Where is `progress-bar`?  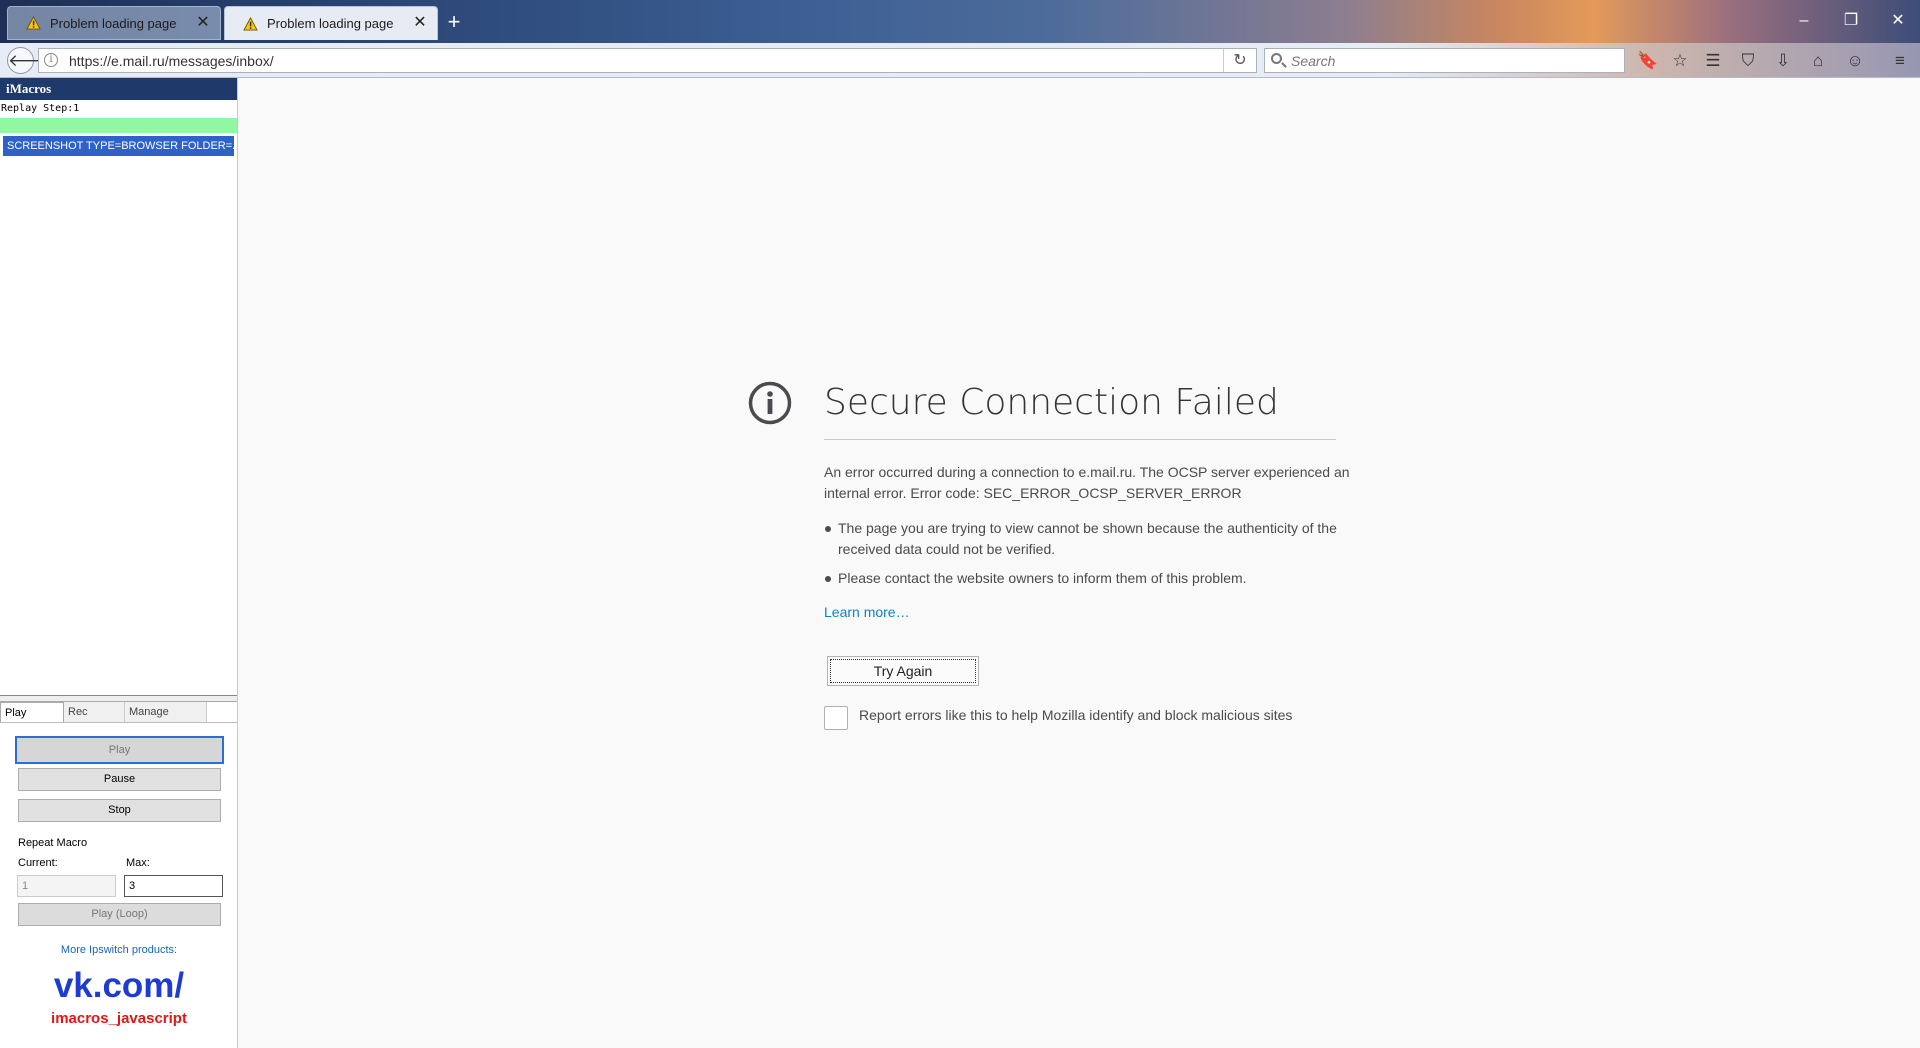 progress-bar is located at coordinates (118, 125).